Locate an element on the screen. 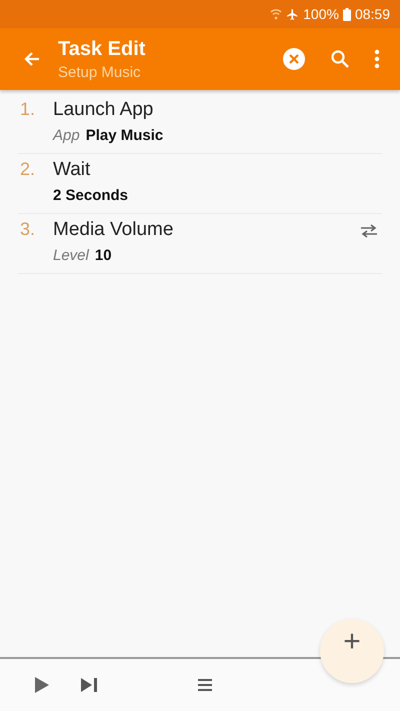 The height and width of the screenshot is (711, 400). parameter-value: 2 Seconds is located at coordinates (90, 195).